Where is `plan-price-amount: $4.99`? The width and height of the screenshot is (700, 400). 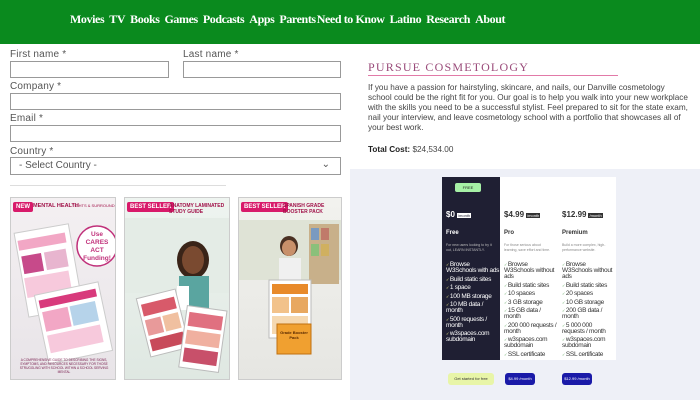
plan-price-amount: $4.99 is located at coordinates (514, 214).